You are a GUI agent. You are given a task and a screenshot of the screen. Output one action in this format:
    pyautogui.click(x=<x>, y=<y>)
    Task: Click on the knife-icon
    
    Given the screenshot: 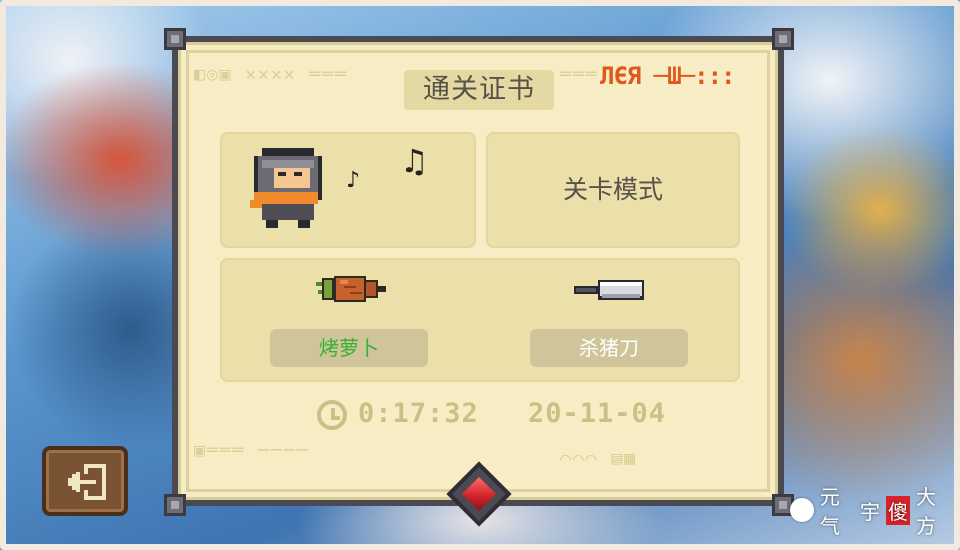 What is the action you would take?
    pyautogui.click(x=609, y=290)
    